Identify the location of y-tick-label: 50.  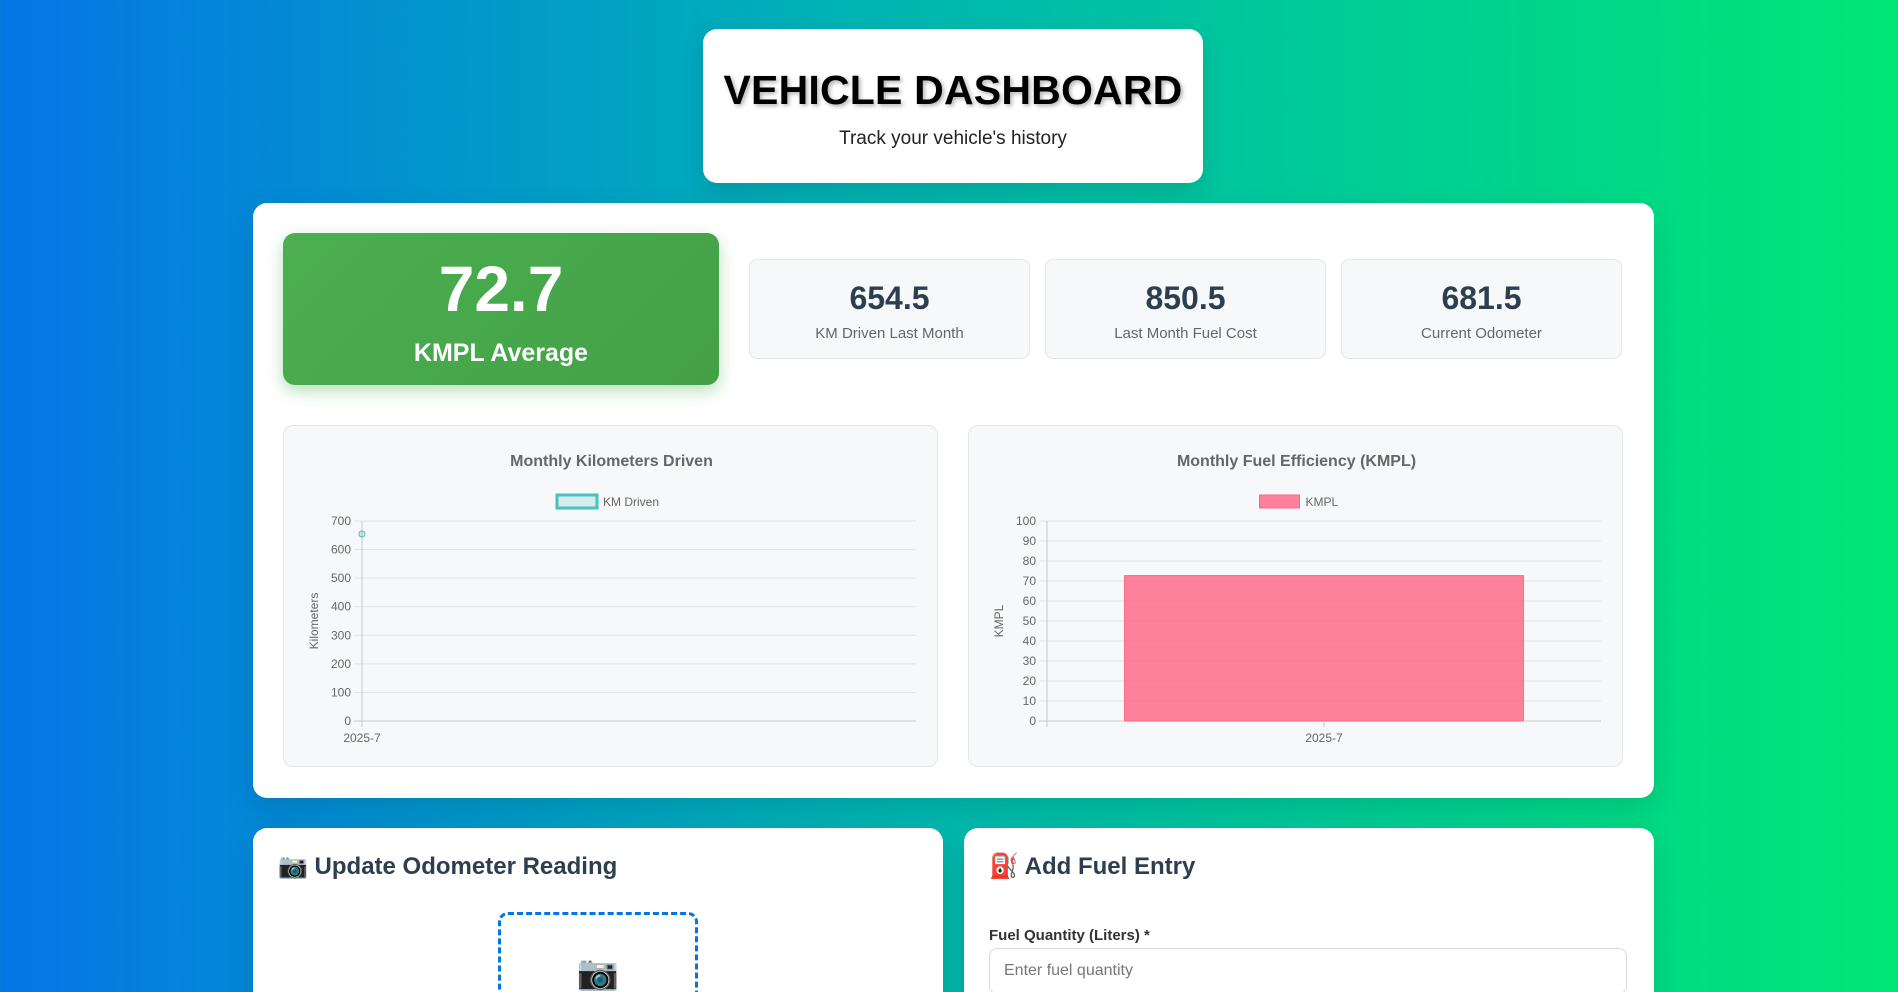
(1030, 621).